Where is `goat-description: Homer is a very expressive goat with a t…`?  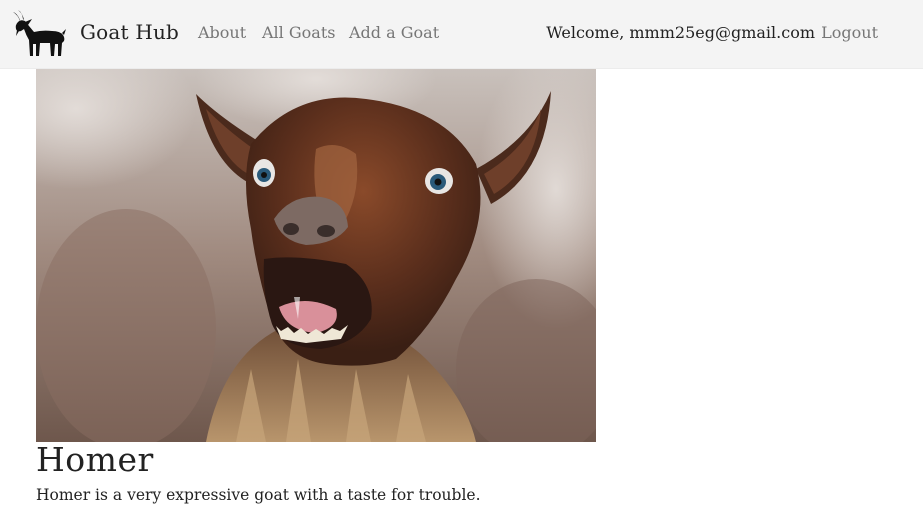
goat-description: Homer is a very expressive goat with a t… is located at coordinates (258, 495).